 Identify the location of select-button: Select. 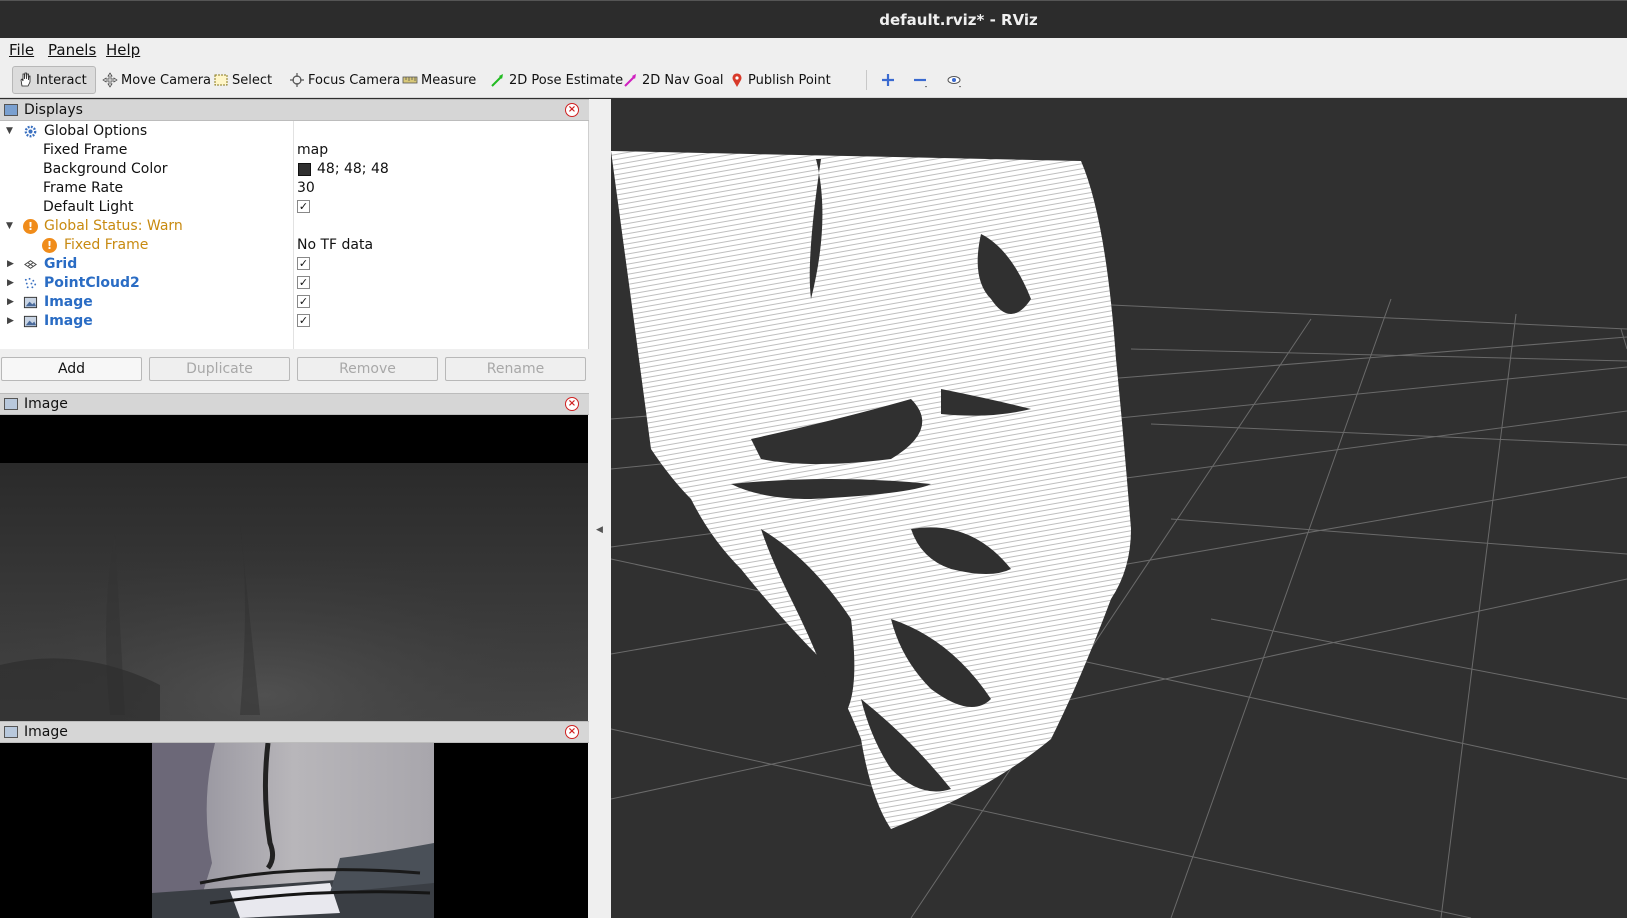
(242, 80).